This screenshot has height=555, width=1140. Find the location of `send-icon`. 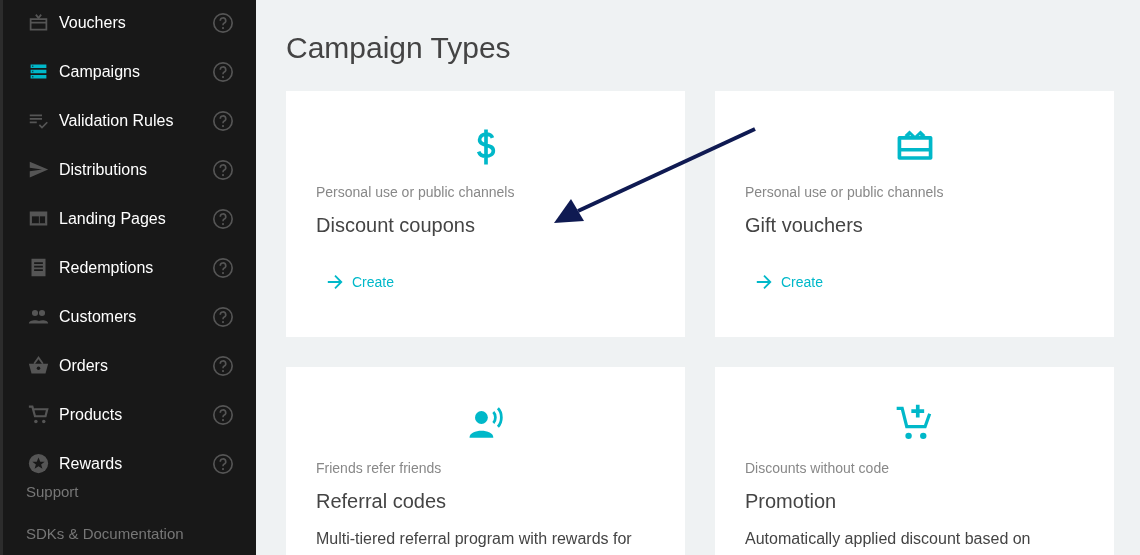

send-icon is located at coordinates (38, 169).